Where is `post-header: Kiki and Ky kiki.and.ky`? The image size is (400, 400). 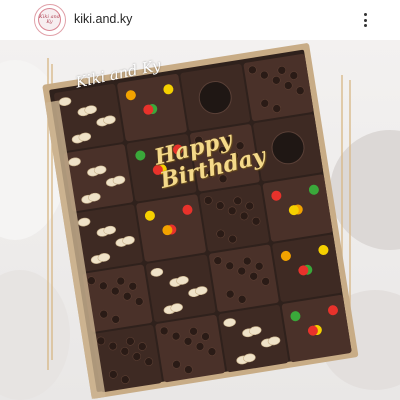 post-header: Kiki and Ky kiki.and.ky is located at coordinates (200, 20).